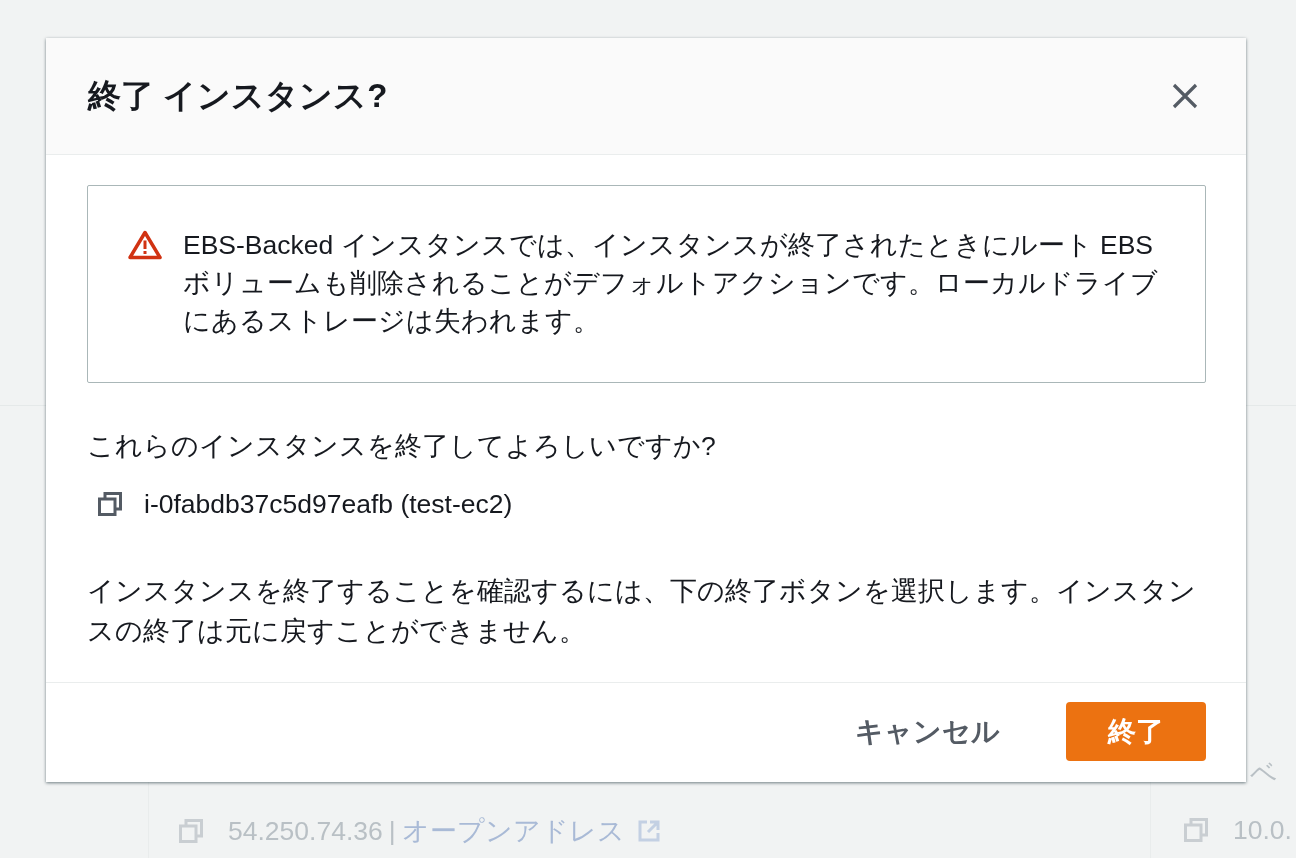  Describe the element at coordinates (1262, 830) in the screenshot. I see `ip-address-text: 10.0.` at that location.